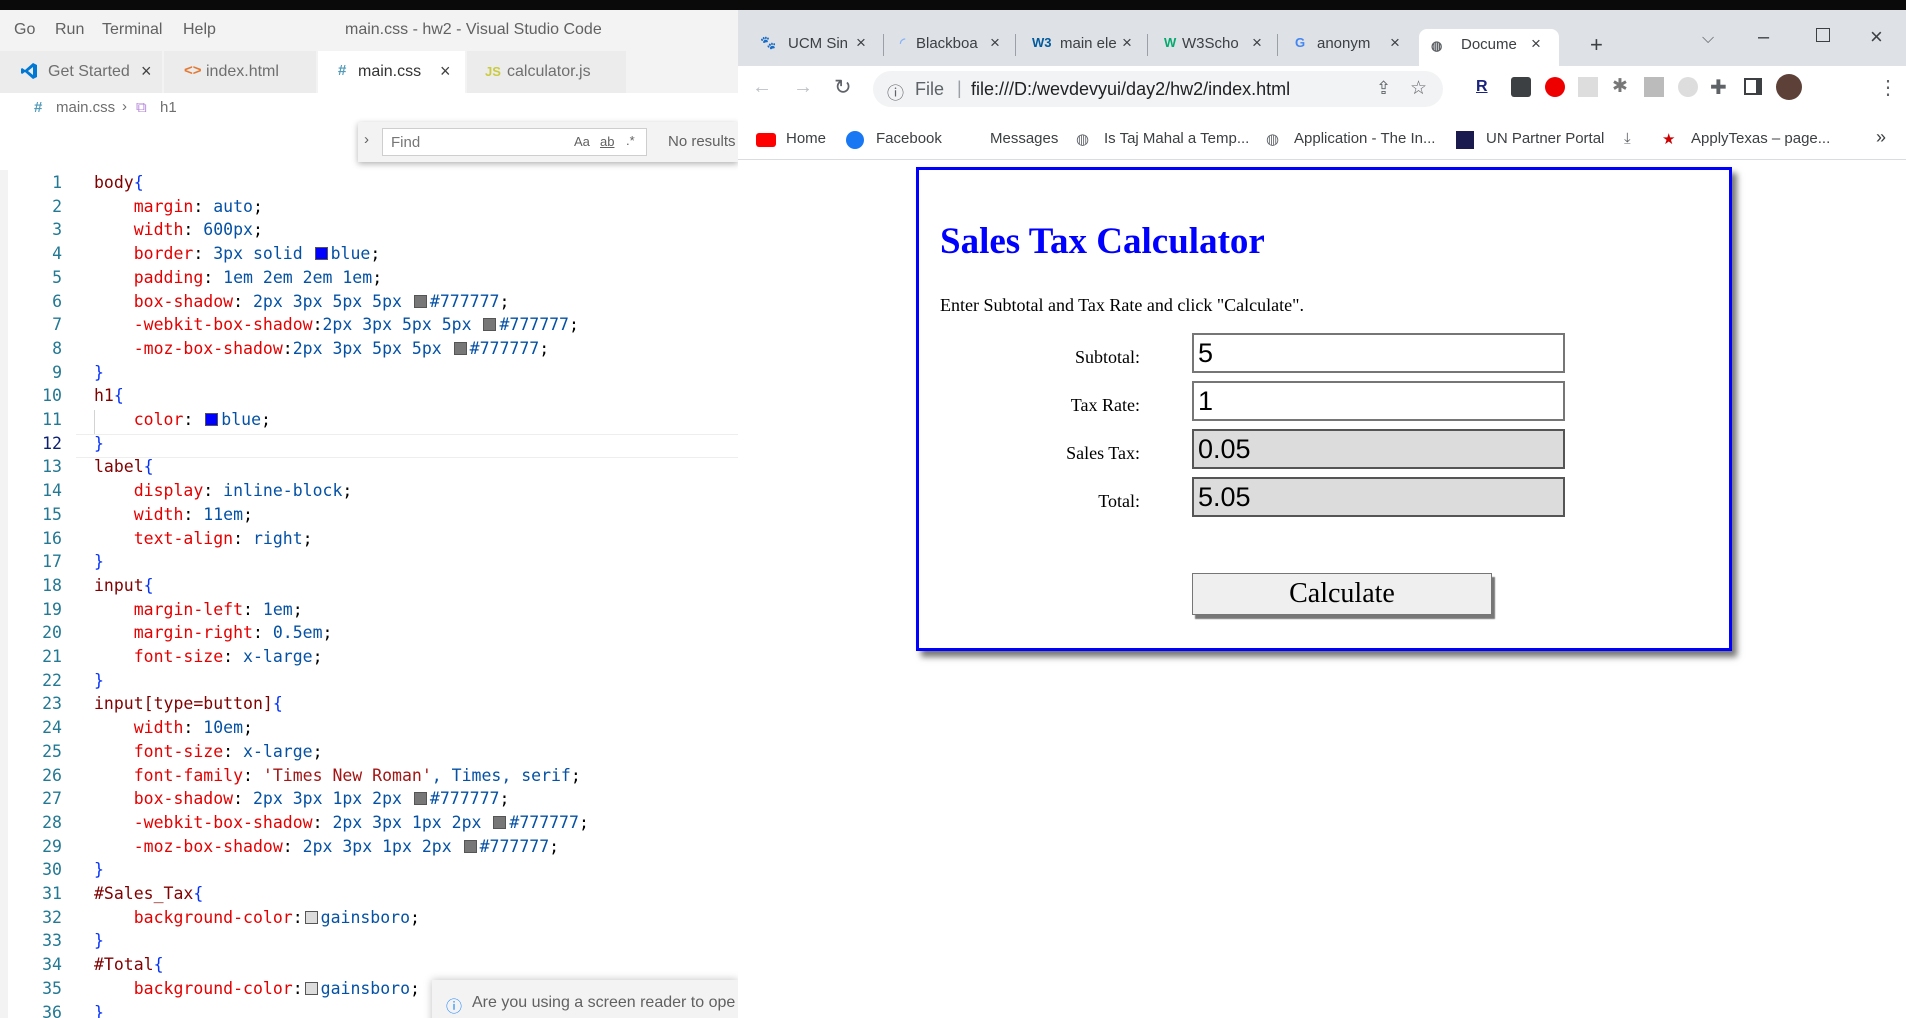  What do you see at coordinates (366, 139) in the screenshot?
I see `chevron-right-icon: ›` at bounding box center [366, 139].